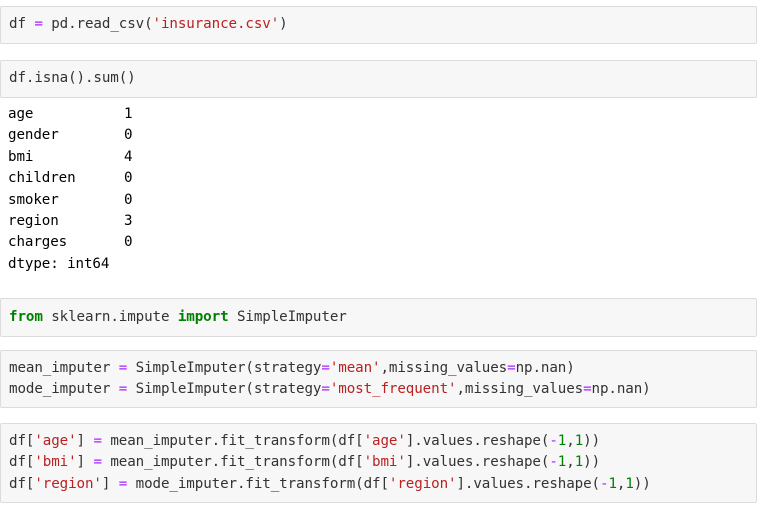 The width and height of the screenshot is (759, 509). Describe the element at coordinates (128, 156) in the screenshot. I see `output-missing-count: 4` at that location.